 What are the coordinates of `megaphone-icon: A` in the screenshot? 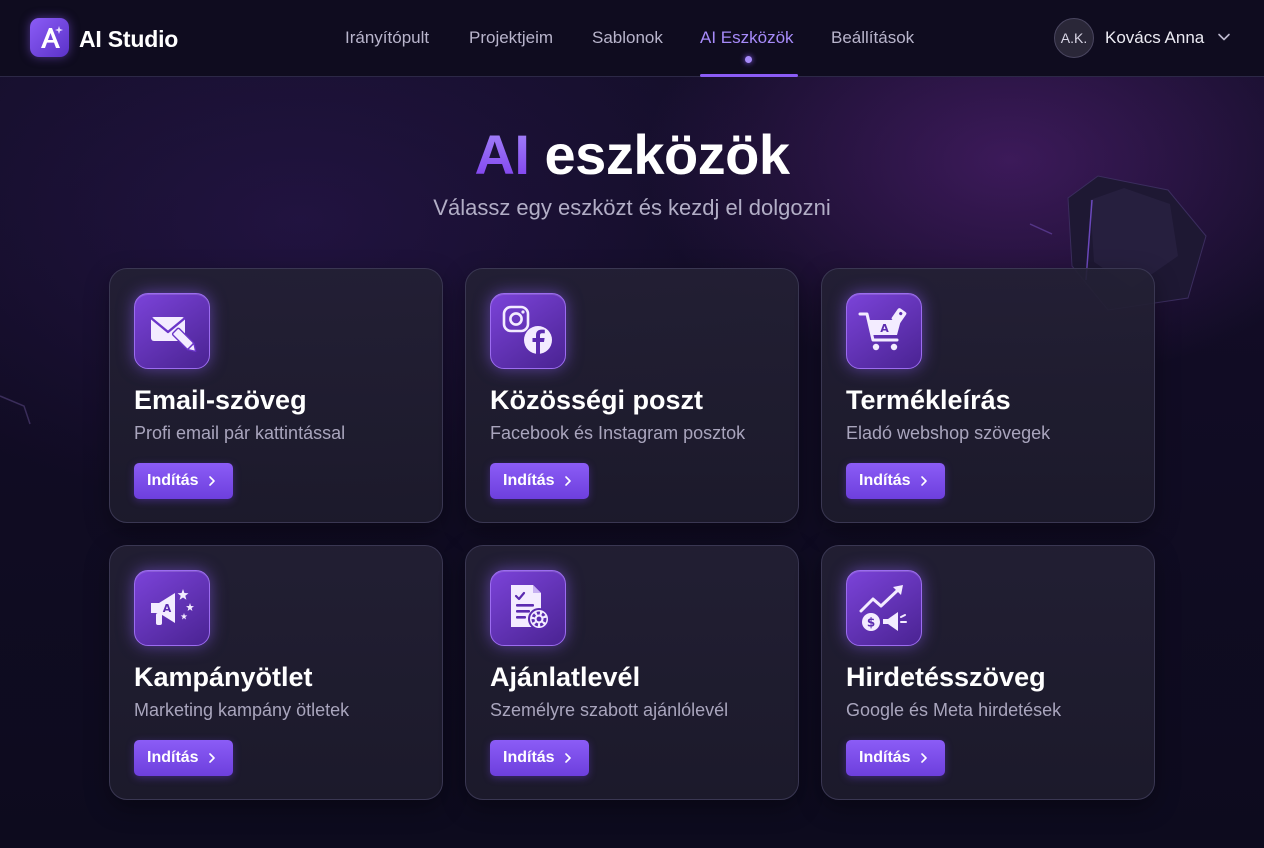 It's located at (172, 607).